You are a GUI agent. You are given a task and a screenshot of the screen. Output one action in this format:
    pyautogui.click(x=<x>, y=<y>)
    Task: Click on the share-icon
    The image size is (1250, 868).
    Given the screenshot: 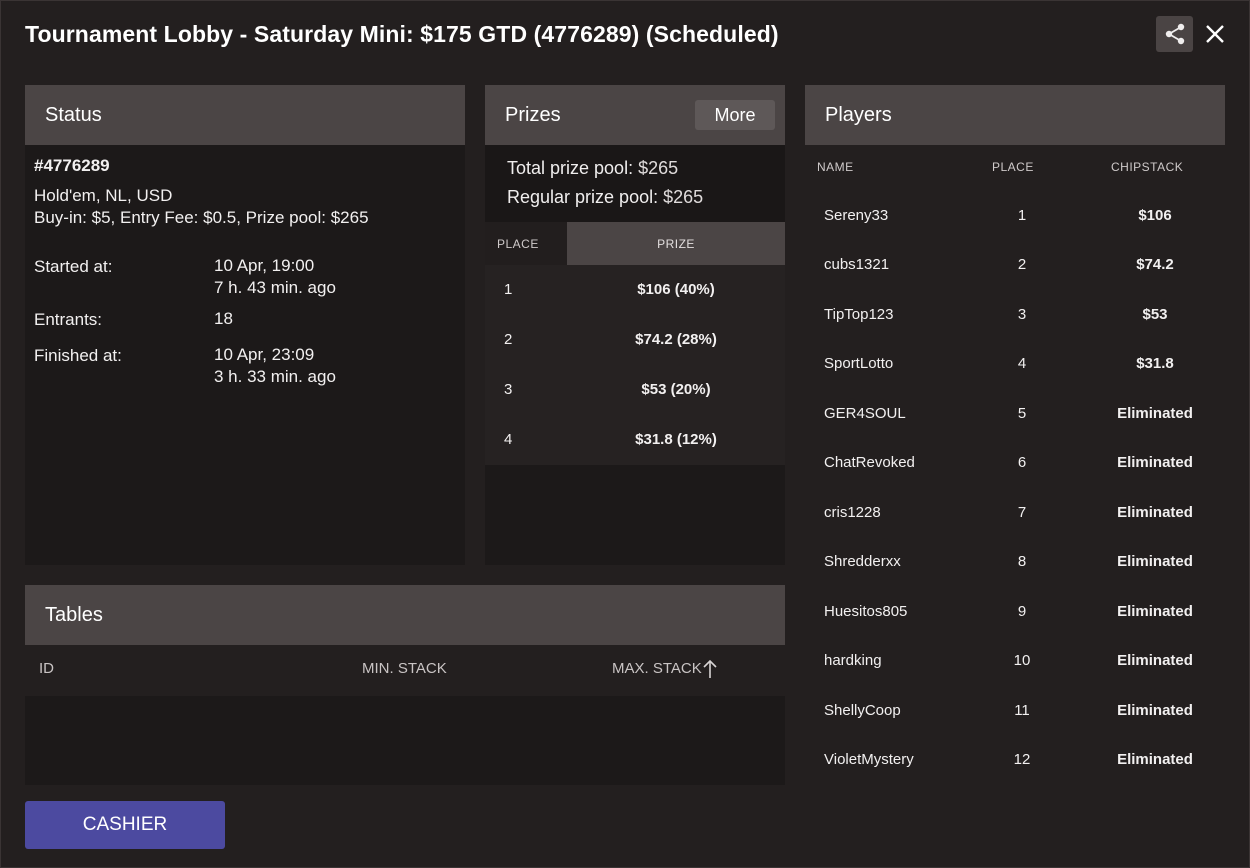 What is the action you would take?
    pyautogui.click(x=1174, y=34)
    